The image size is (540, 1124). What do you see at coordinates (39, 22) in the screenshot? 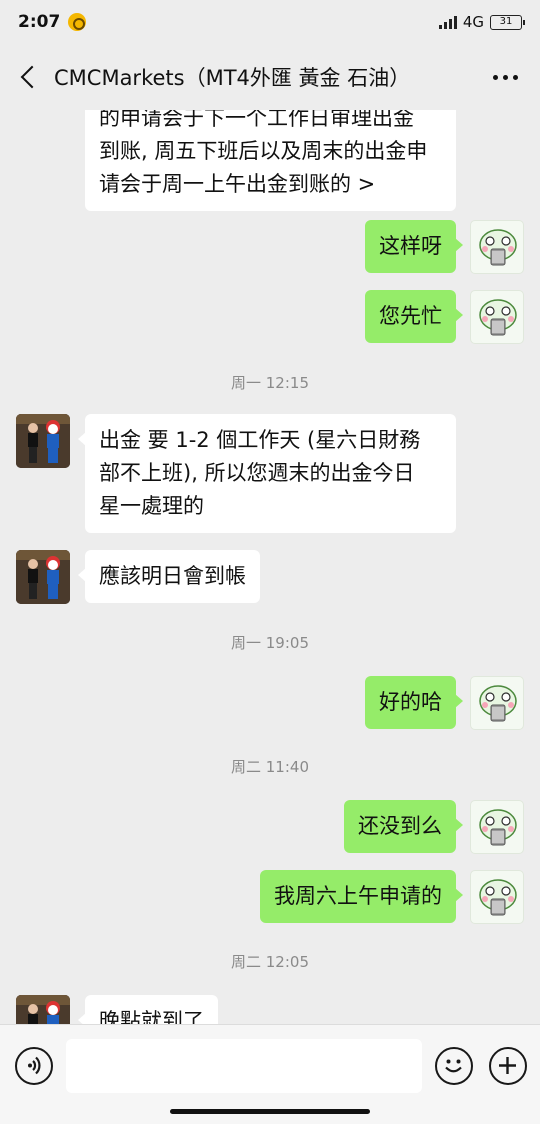
I see `status-time: 2:07` at bounding box center [39, 22].